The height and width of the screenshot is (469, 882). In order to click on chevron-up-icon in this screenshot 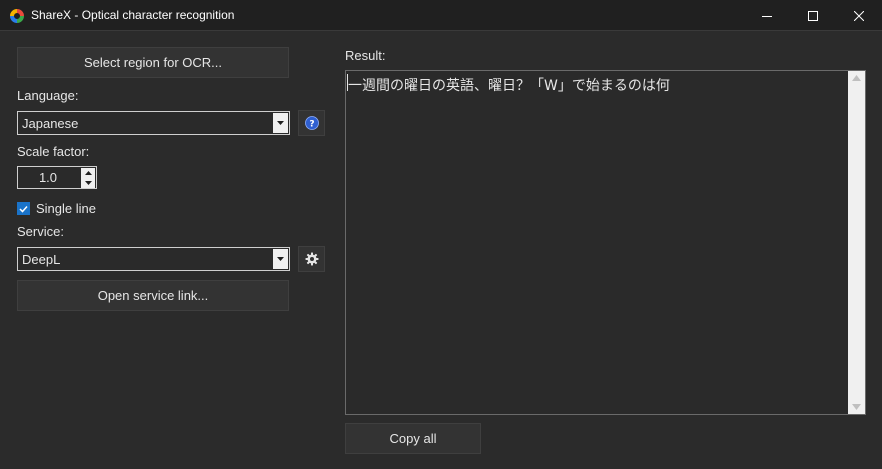, I will do `click(88, 173)`.